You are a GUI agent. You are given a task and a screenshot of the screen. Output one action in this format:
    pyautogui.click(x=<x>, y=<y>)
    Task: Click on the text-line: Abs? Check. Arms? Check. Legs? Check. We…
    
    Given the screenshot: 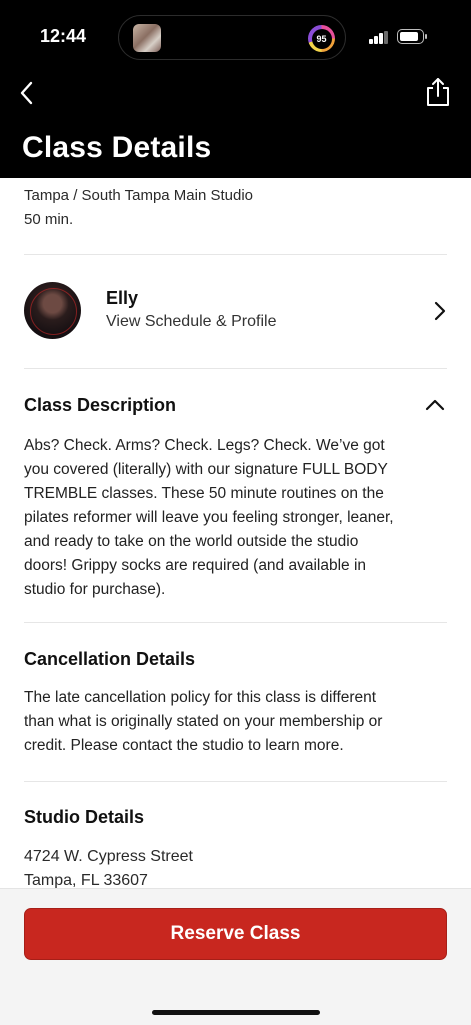 What is the action you would take?
    pyautogui.click(x=204, y=445)
    